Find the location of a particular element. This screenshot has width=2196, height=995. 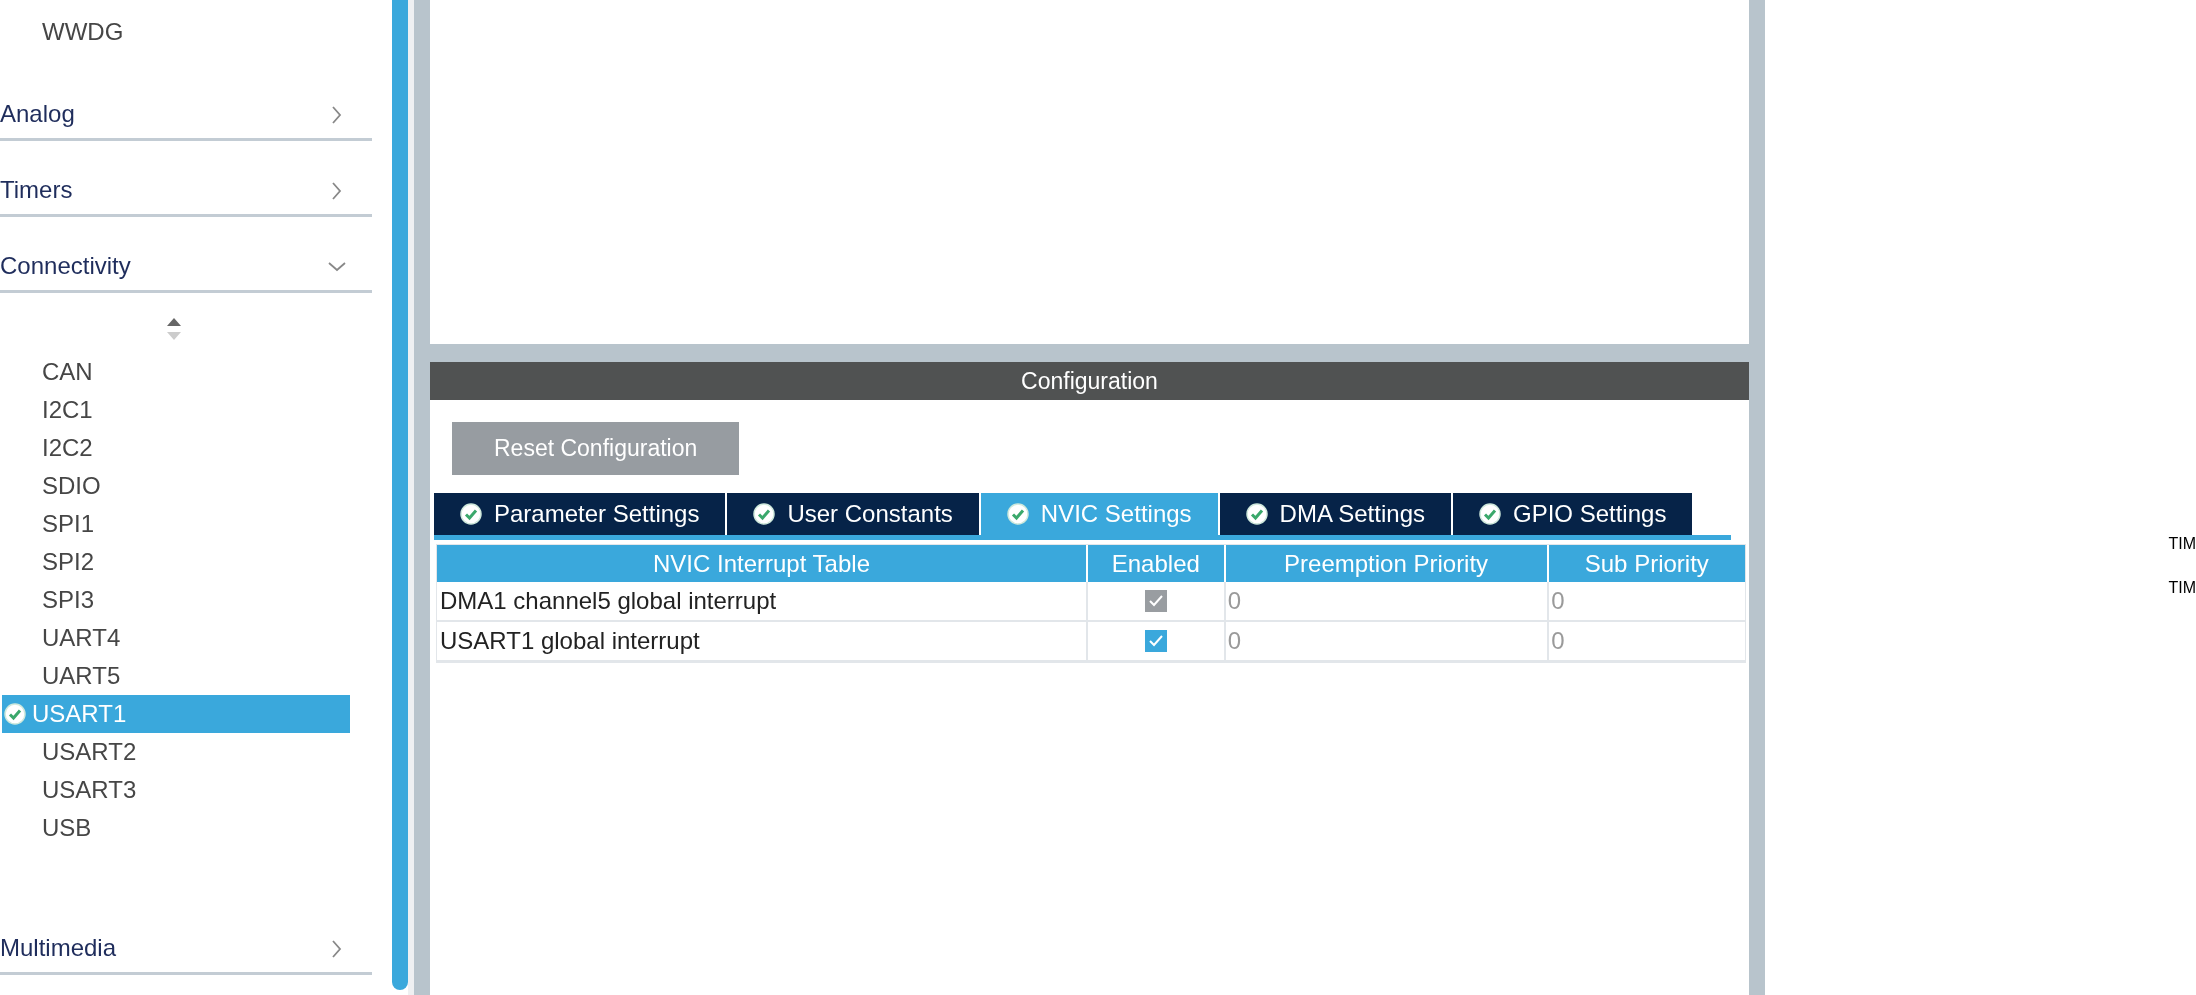

sidebar-item: I2C1 is located at coordinates (176, 410).